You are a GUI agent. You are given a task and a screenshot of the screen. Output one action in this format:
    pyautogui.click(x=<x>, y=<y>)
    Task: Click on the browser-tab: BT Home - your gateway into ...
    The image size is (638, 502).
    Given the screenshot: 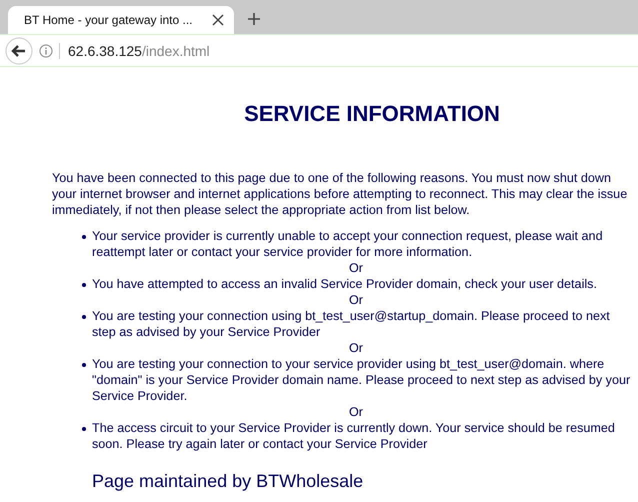 What is the action you would take?
    pyautogui.click(x=121, y=20)
    